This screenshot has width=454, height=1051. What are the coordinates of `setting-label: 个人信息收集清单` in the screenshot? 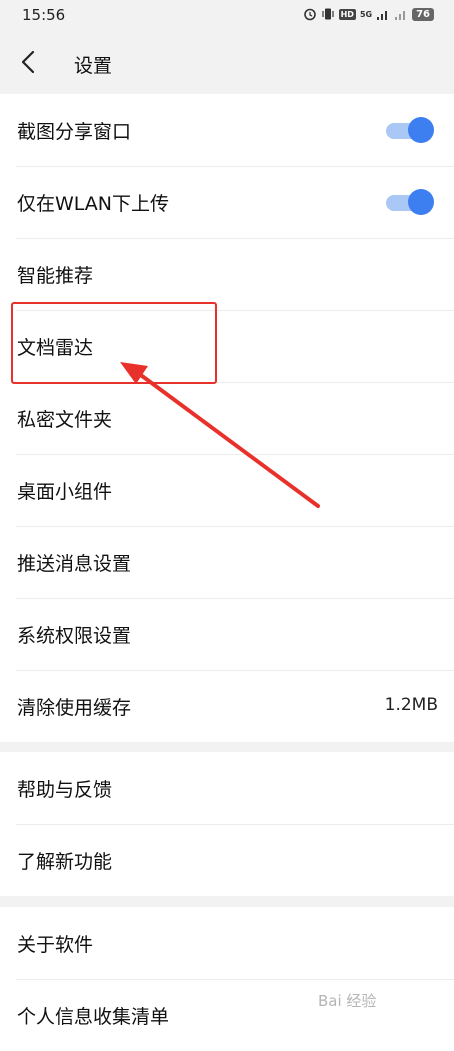 It's located at (93, 1017).